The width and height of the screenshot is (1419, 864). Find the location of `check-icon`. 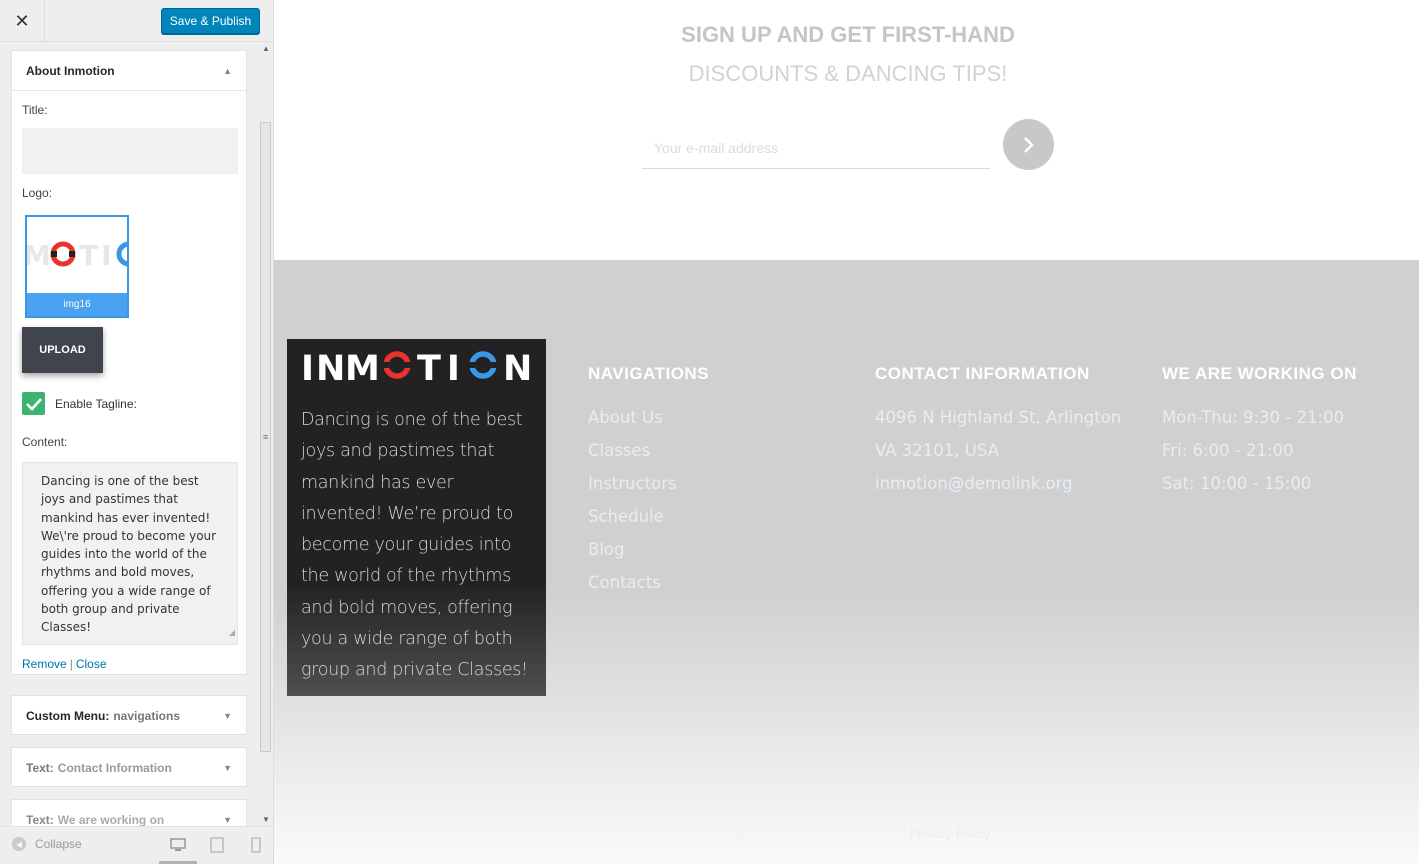

check-icon is located at coordinates (33, 404).